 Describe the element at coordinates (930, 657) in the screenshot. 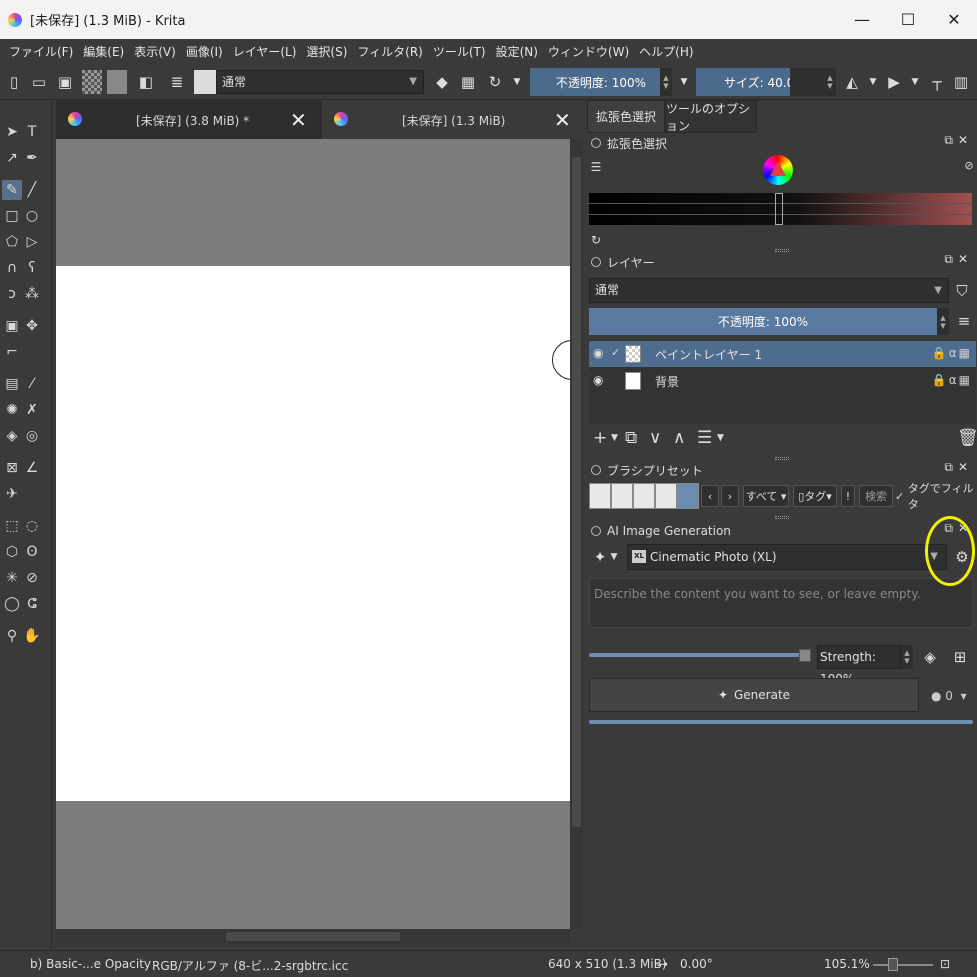

I see `layers-stack-icon: ◈` at that location.